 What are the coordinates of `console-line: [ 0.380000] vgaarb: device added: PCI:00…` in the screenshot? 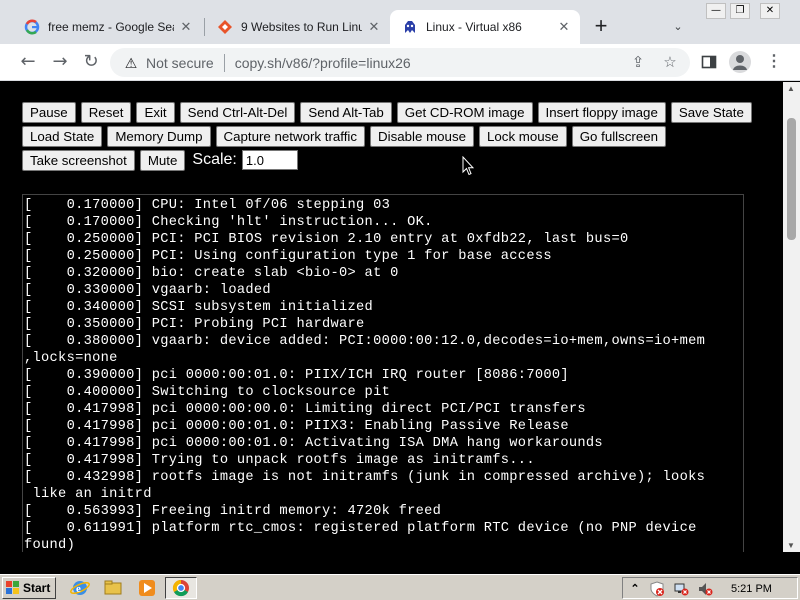 It's located at (365, 341).